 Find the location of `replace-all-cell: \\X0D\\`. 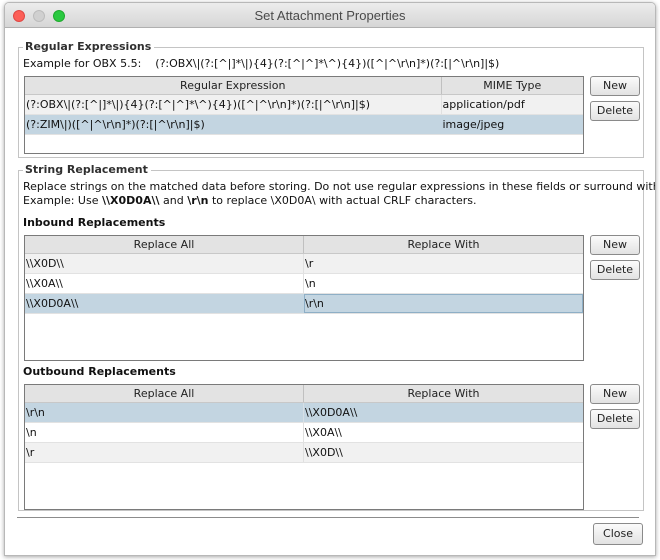

replace-all-cell: \\X0D\\ is located at coordinates (164, 263).